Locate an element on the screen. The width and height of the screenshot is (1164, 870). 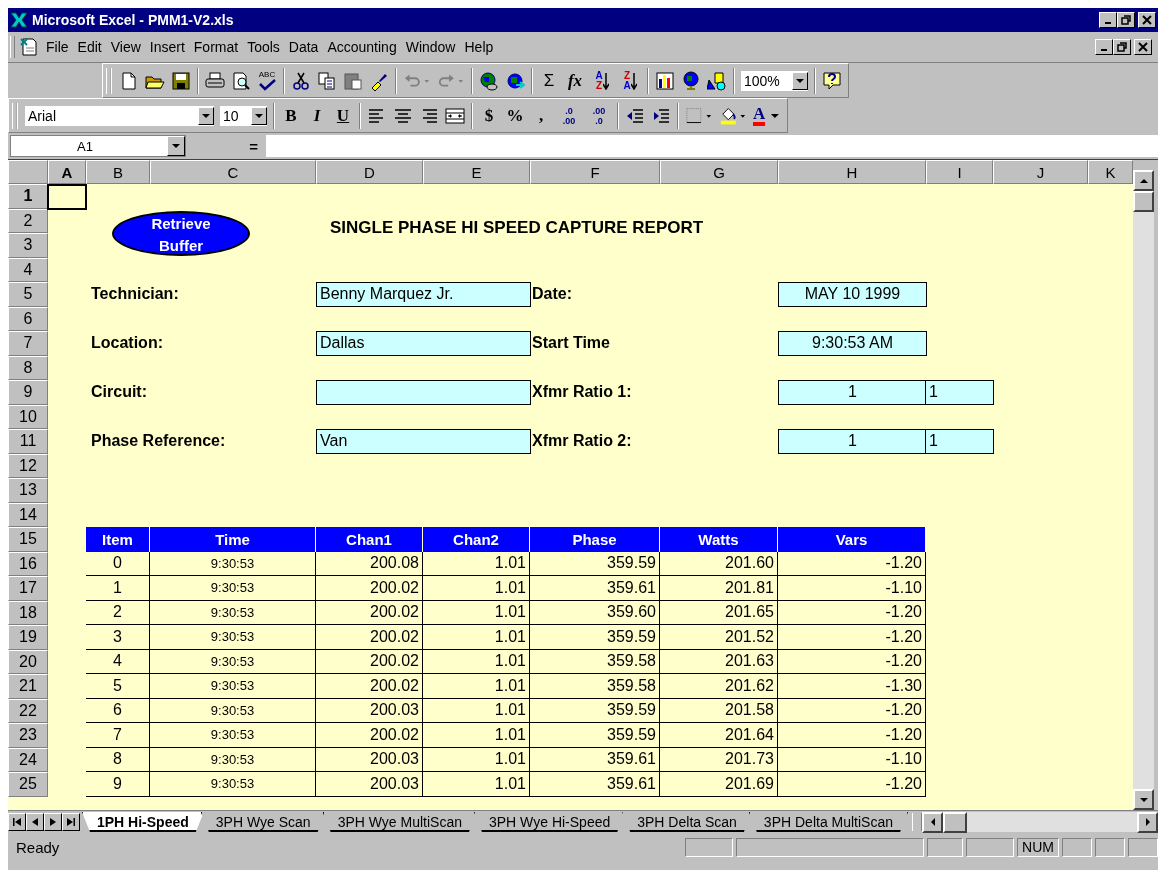
row-header: 13 is located at coordinates (28, 490).